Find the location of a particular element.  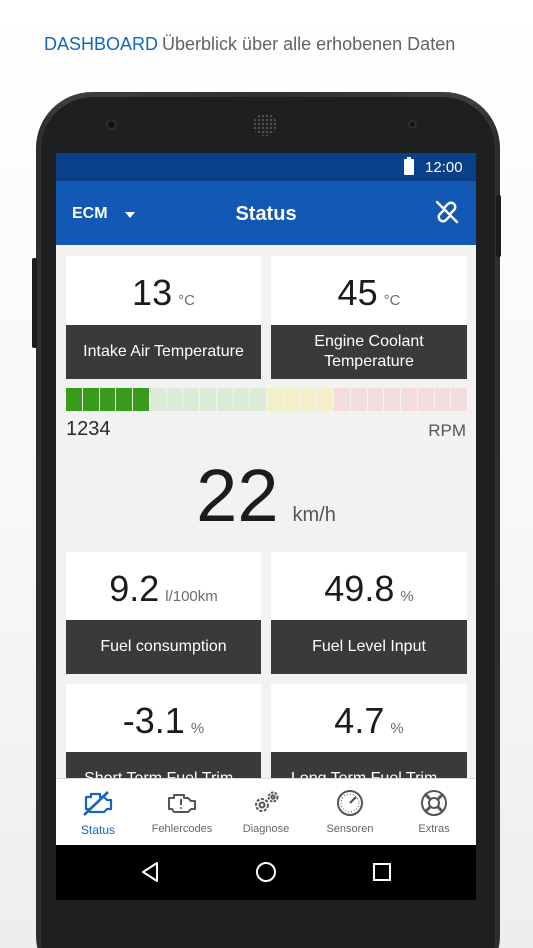

card-number: -3.1 is located at coordinates (153, 720).